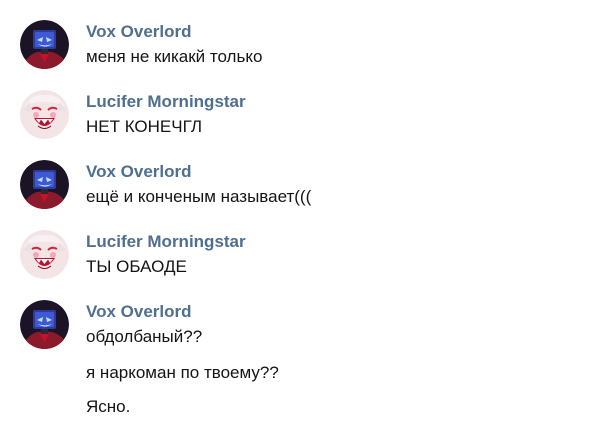  What do you see at coordinates (300, 185) in the screenshot?
I see `message-group: Vox Overlord ещё и конченым называет(((` at bounding box center [300, 185].